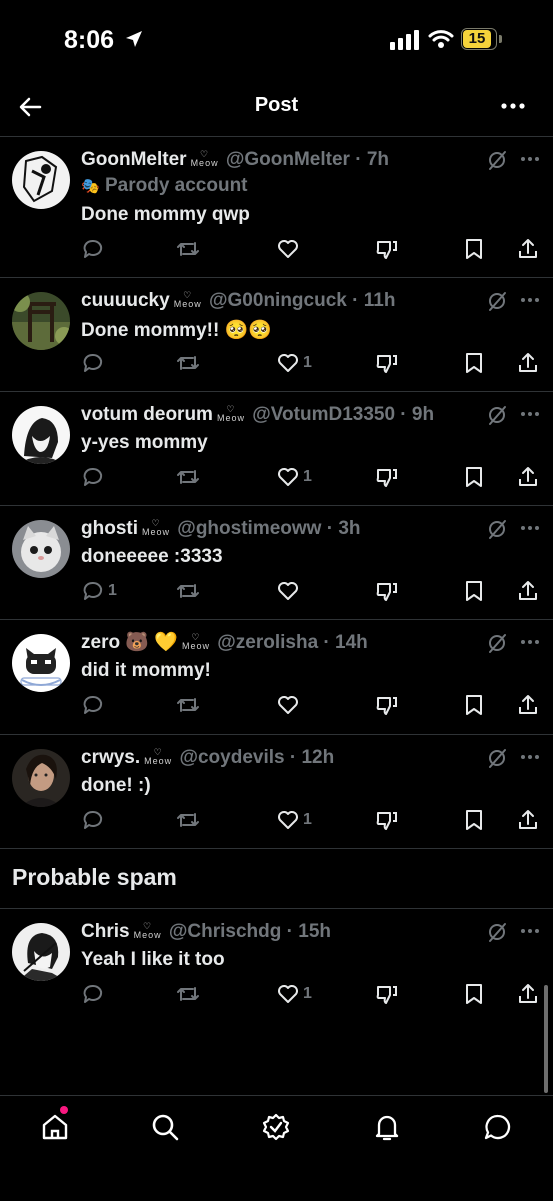  I want to click on search-icon, so click(165, 1127).